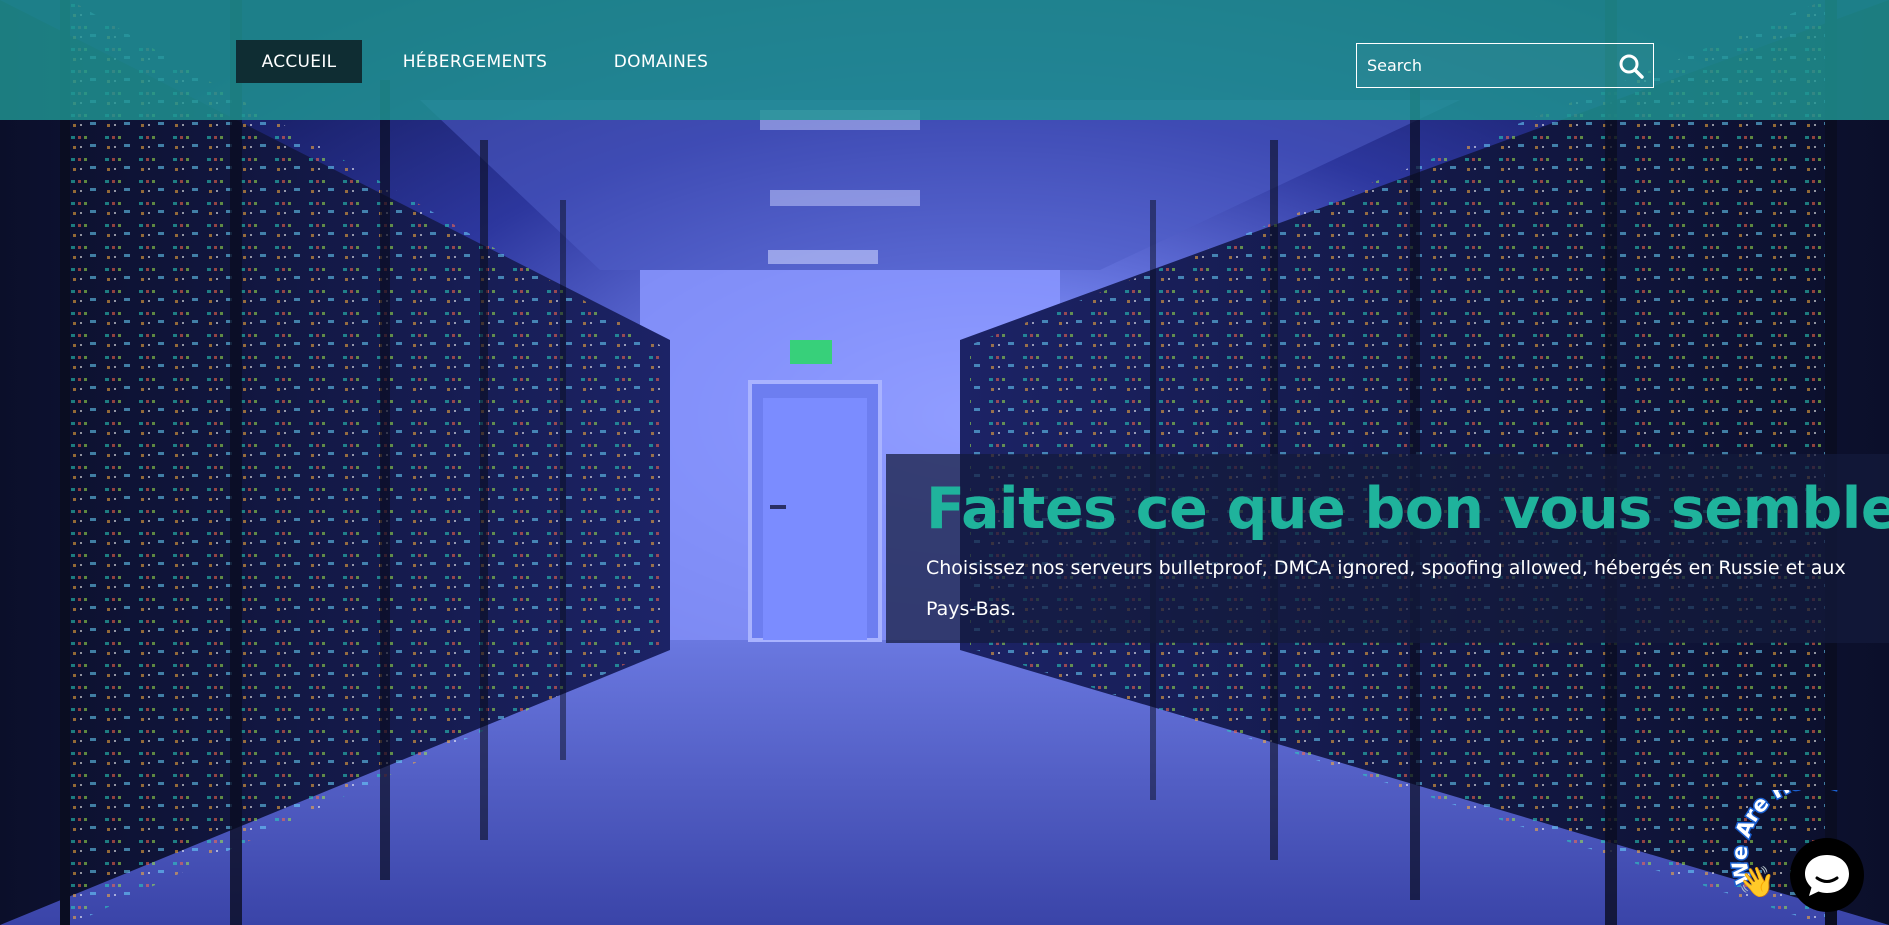 The height and width of the screenshot is (925, 1889). What do you see at coordinates (944, 60) in the screenshot?
I see `top-navigation-bar: ACCUEIL HÉBERGEMENTS DOMAINES` at bounding box center [944, 60].